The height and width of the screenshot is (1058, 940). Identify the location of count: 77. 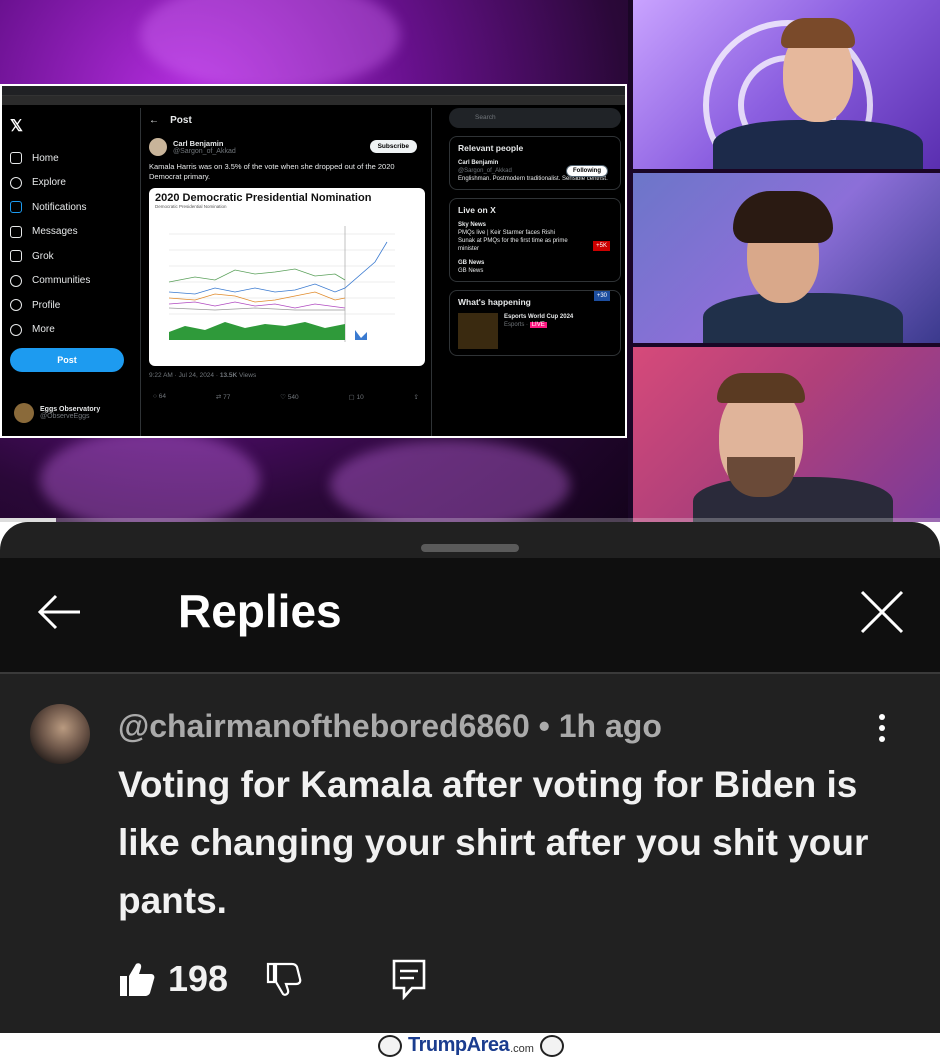
(227, 397).